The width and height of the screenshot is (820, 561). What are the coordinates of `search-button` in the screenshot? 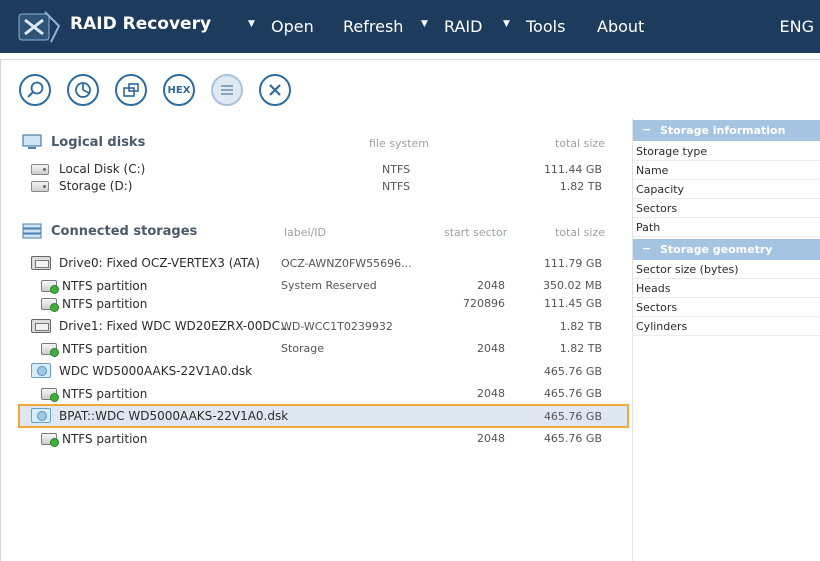 It's located at (35, 90).